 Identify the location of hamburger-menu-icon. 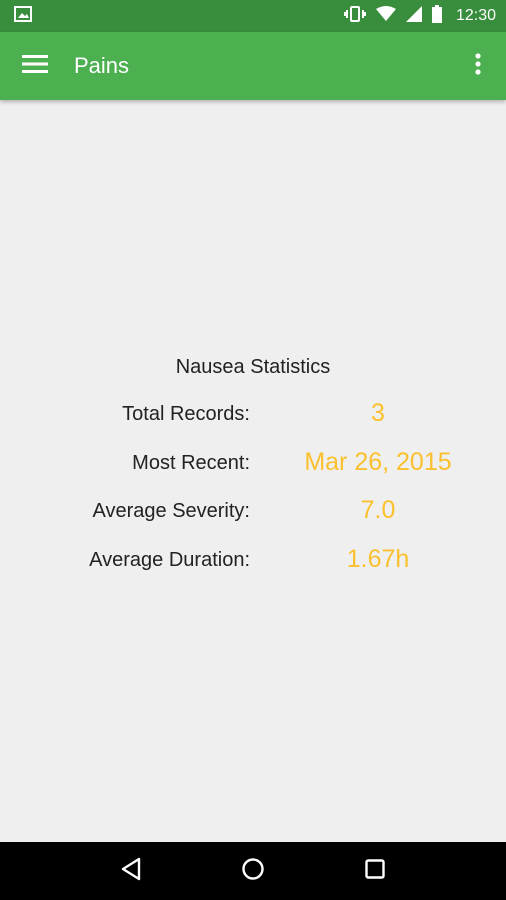
(35, 66).